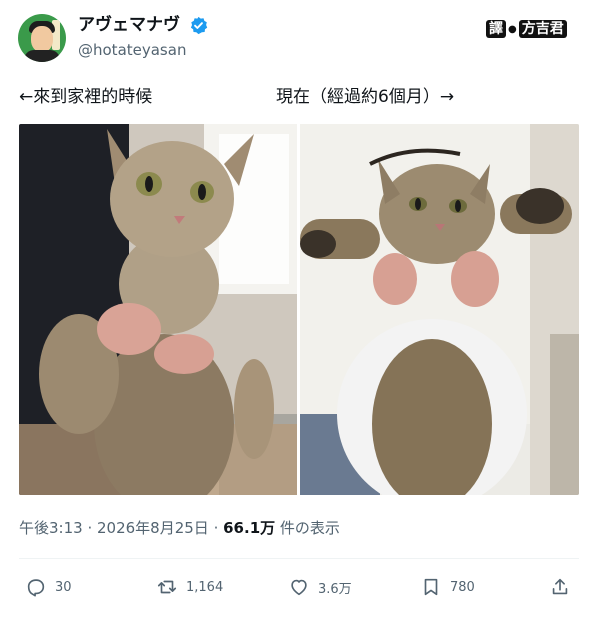 The image size is (598, 617). What do you see at coordinates (42, 56) in the screenshot?
I see `avatar-shirt` at bounding box center [42, 56].